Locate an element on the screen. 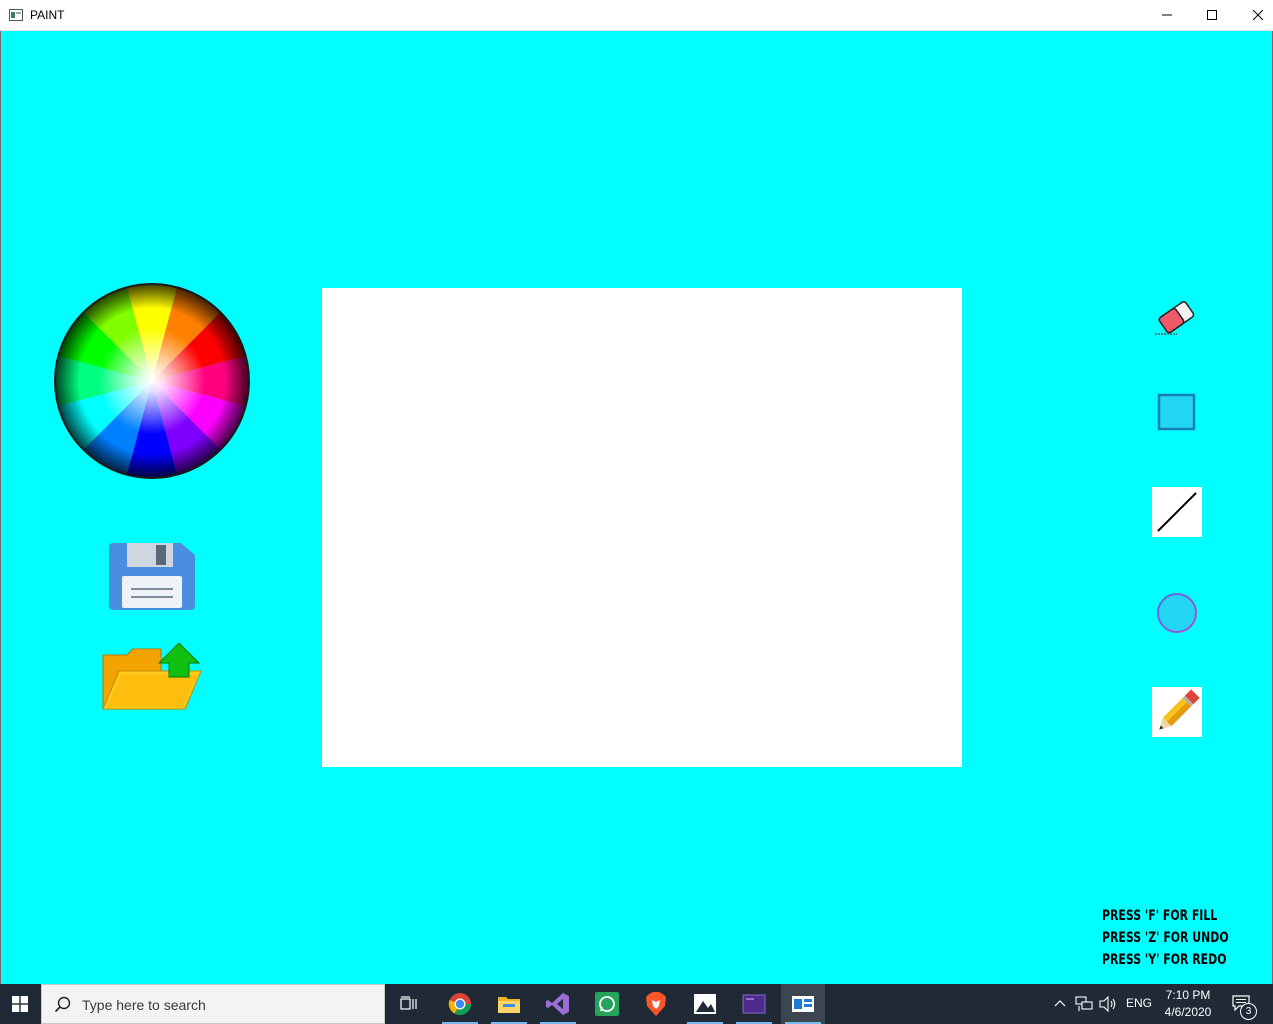 Image resolution: width=1273 pixels, height=1024 pixels. maximize-icon is located at coordinates (1212, 15).